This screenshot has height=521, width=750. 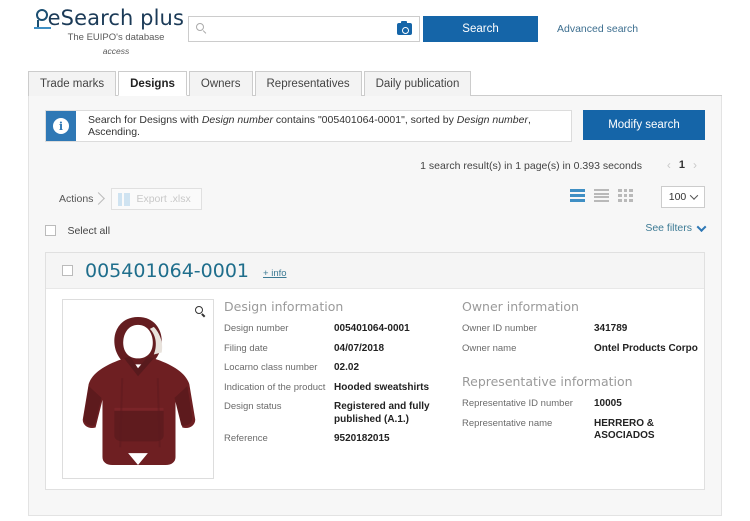 What do you see at coordinates (359, 348) in the screenshot?
I see `field-value: 04/07/2018` at bounding box center [359, 348].